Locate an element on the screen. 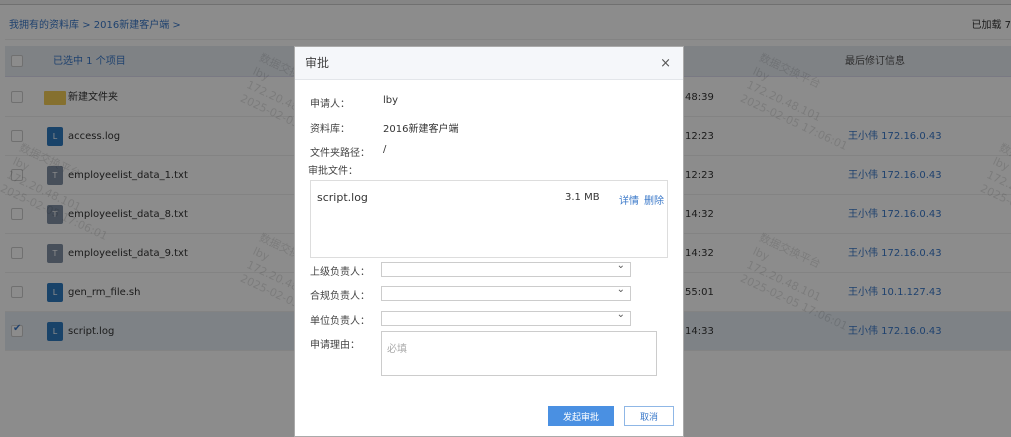 The width and height of the screenshot is (1011, 437). applicant-label: 申请人： is located at coordinates (330, 104).